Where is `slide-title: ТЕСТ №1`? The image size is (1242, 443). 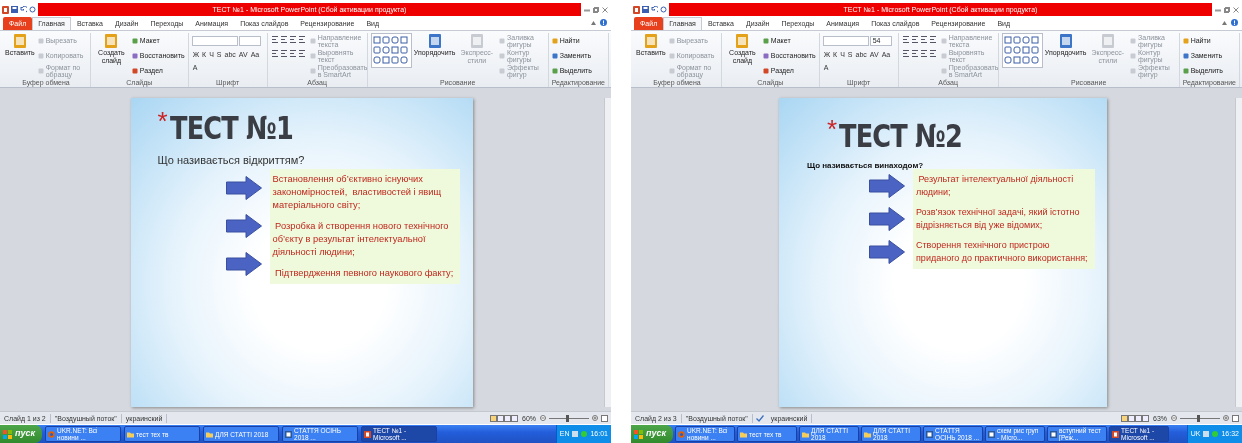
slide-title: ТЕСТ №1 is located at coordinates (231, 128).